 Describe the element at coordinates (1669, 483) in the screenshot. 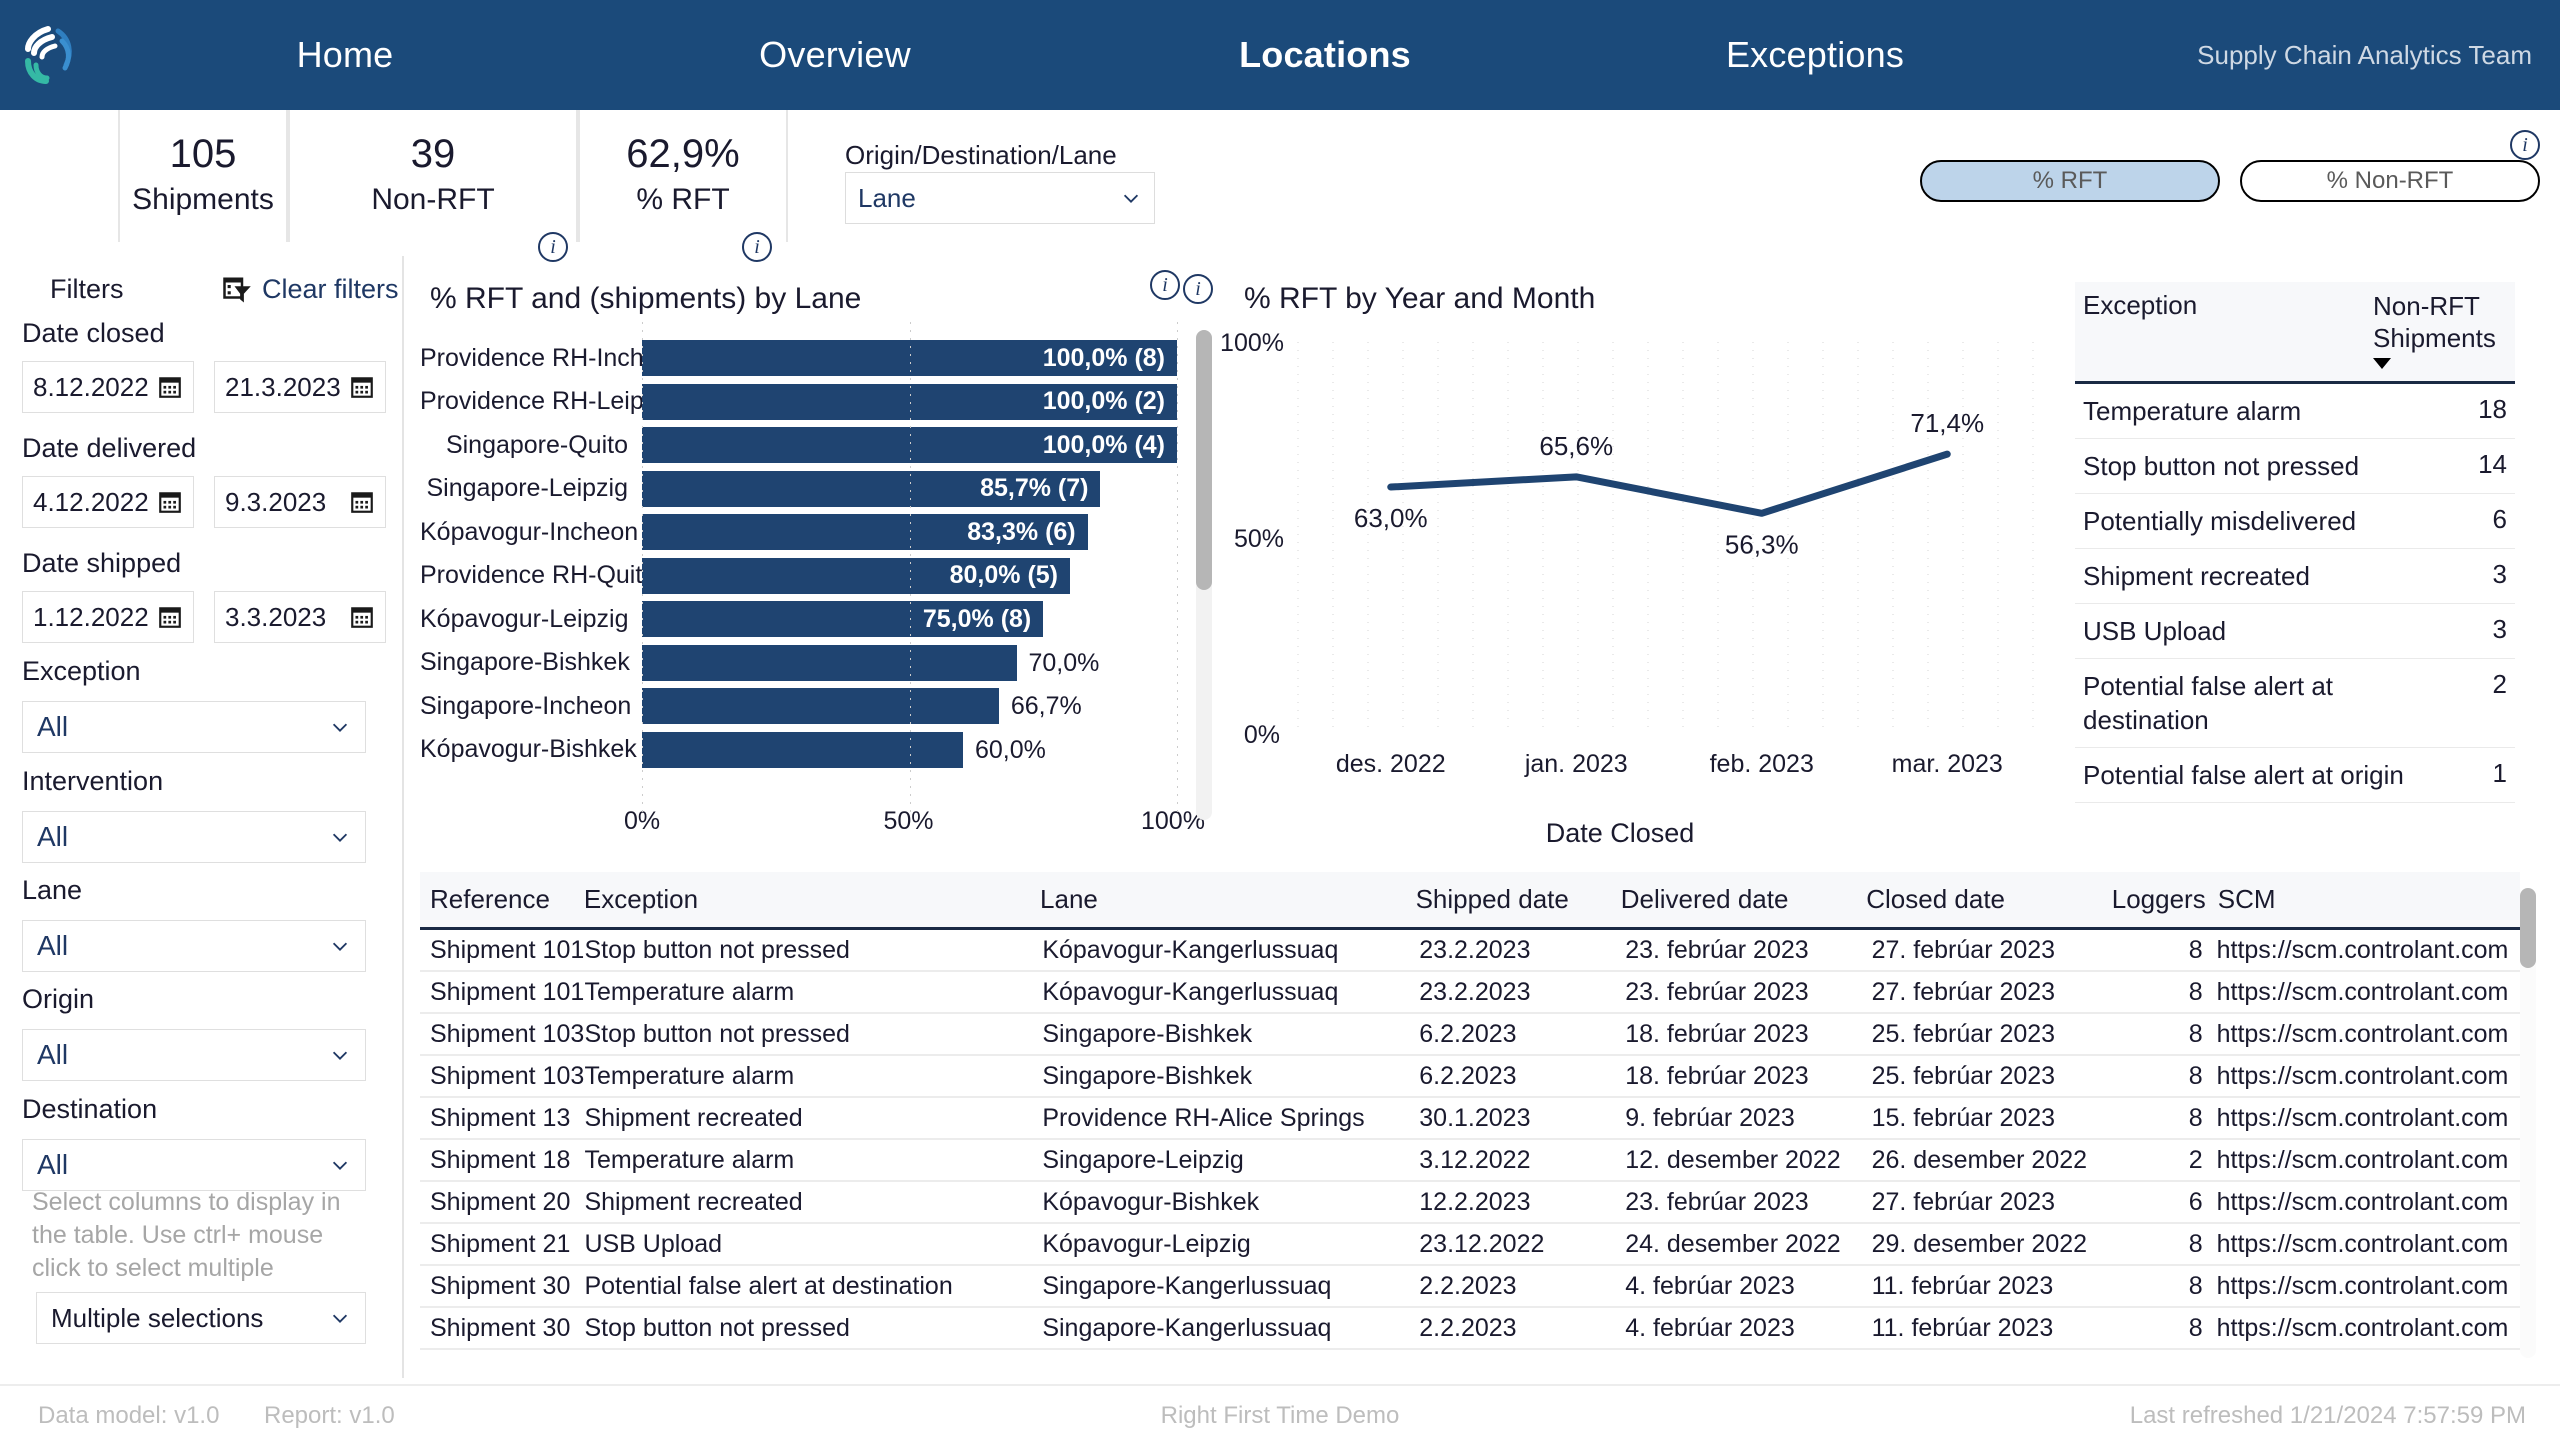

I see `line-series` at that location.